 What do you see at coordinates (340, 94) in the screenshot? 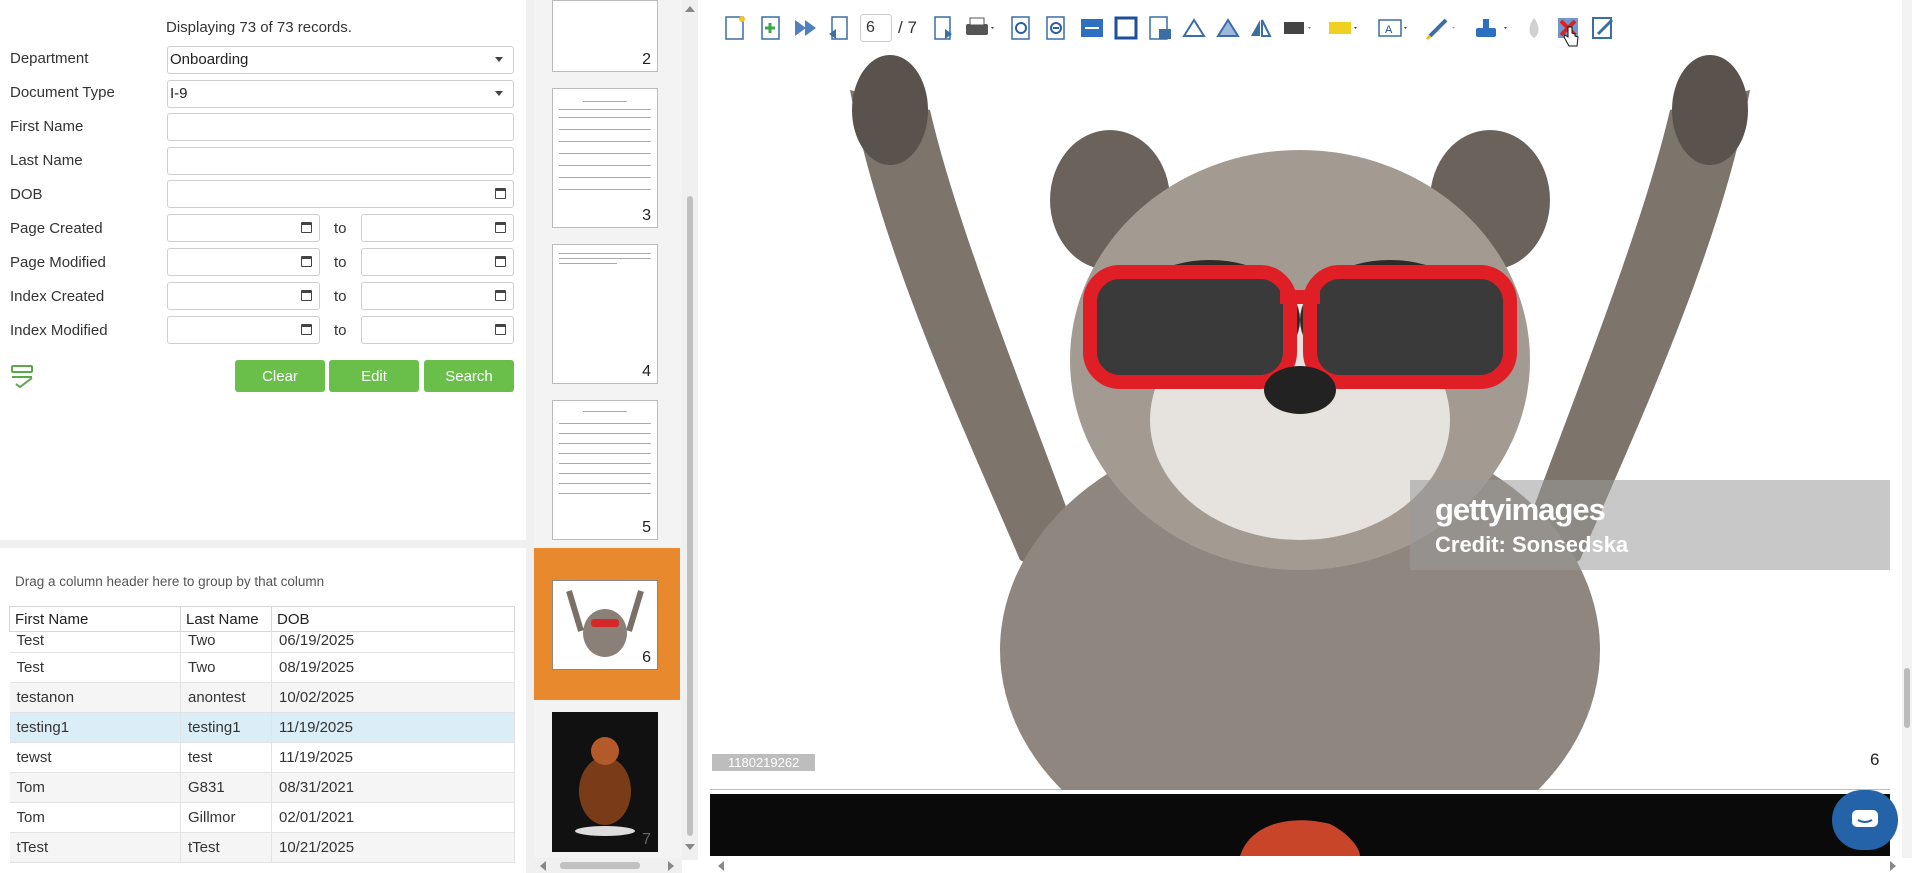
I see `document-type-select: I-9` at bounding box center [340, 94].